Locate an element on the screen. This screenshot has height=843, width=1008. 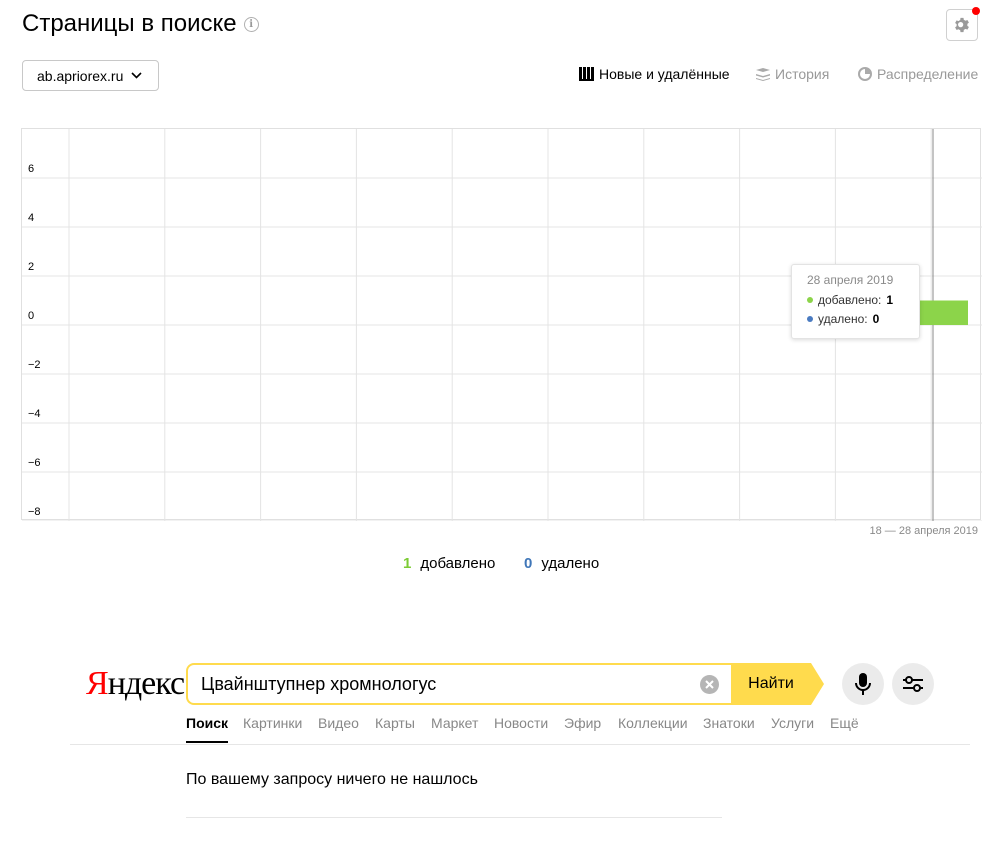
voice-search-button is located at coordinates (863, 684).